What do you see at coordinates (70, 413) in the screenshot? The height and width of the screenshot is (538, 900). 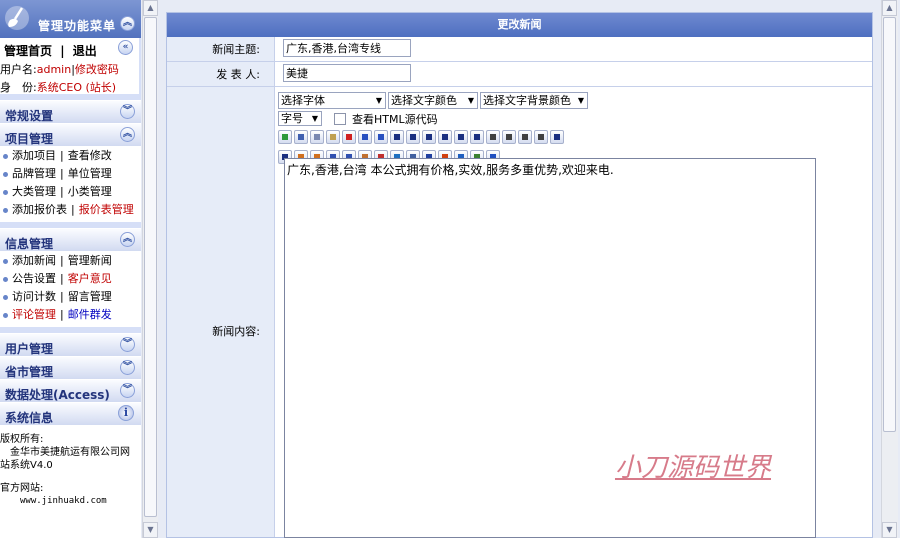 I see `section-system-info: 系统信息 i` at bounding box center [70, 413].